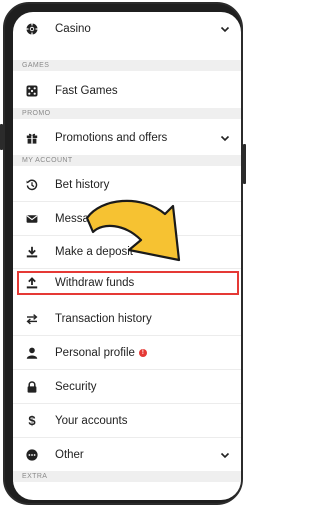 Image resolution: width=320 pixels, height=510 pixels. What do you see at coordinates (127, 454) in the screenshot?
I see `menu-item-other: Other` at bounding box center [127, 454].